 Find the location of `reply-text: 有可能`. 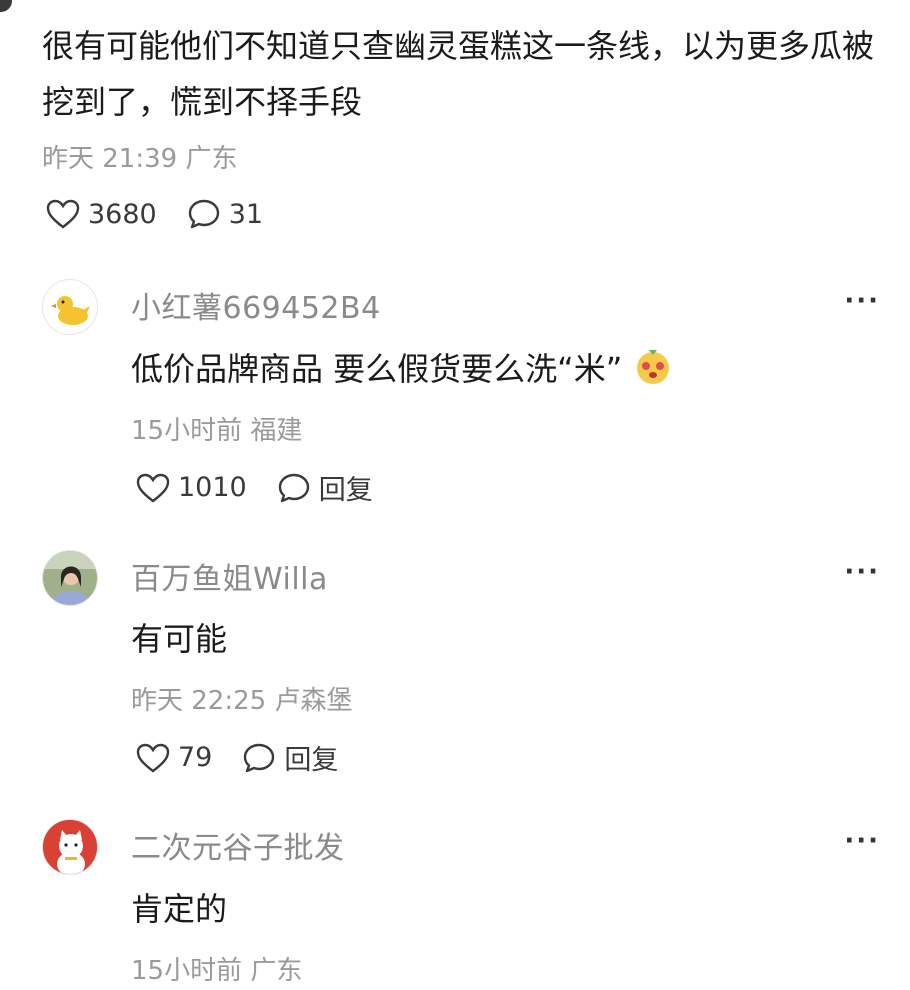

reply-text: 有可能 is located at coordinates (179, 639).